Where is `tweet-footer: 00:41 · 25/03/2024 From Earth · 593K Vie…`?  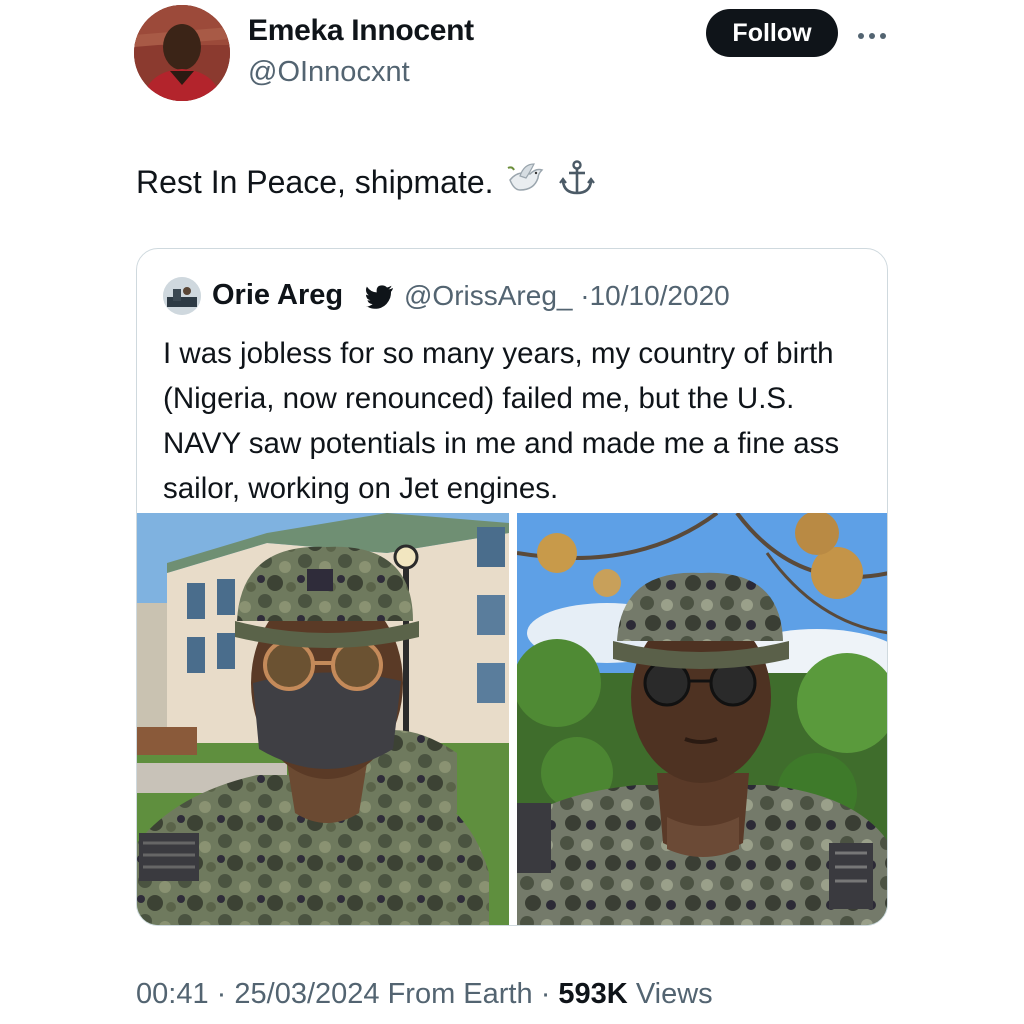
tweet-footer: 00:41 · 25/03/2024 From Earth · 593K Vie… is located at coordinates (424, 994).